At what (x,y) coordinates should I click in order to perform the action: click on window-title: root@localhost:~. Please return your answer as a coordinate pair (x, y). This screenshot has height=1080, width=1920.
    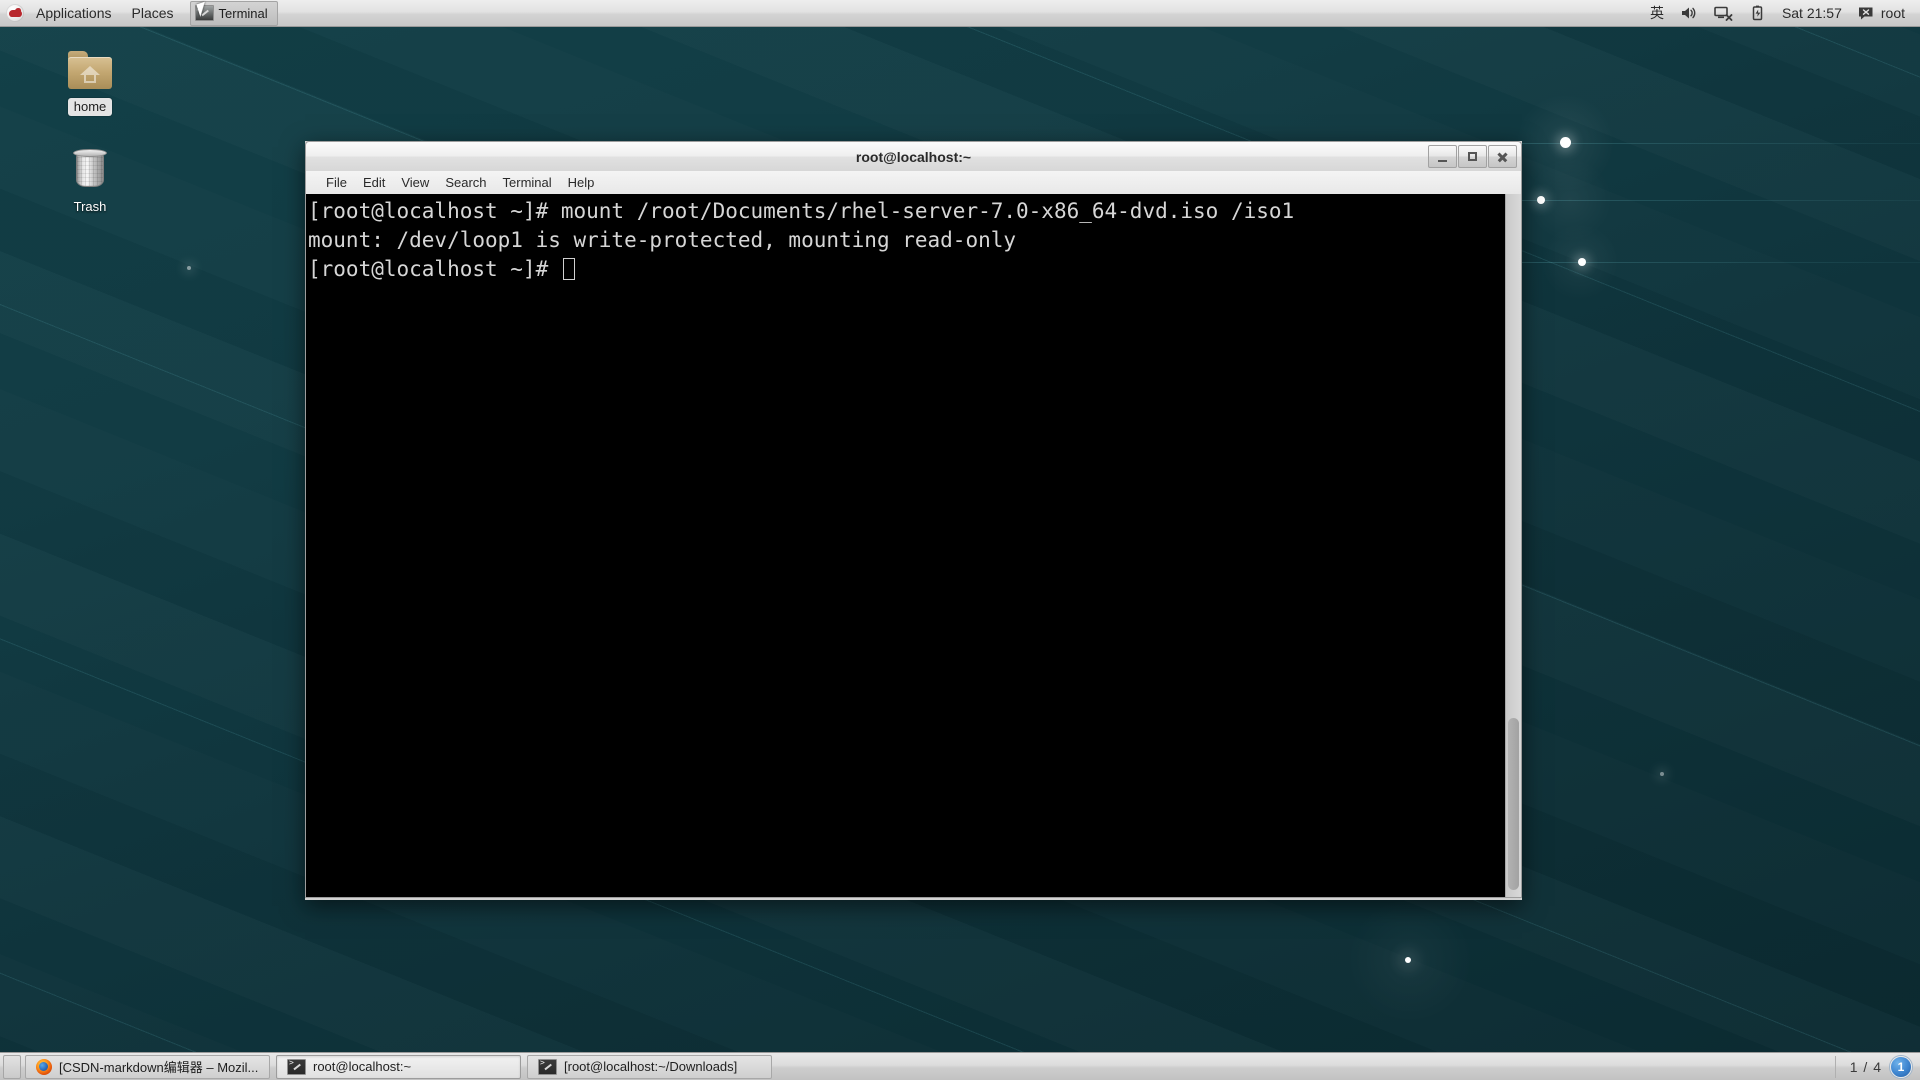
    Looking at the image, I should click on (913, 156).